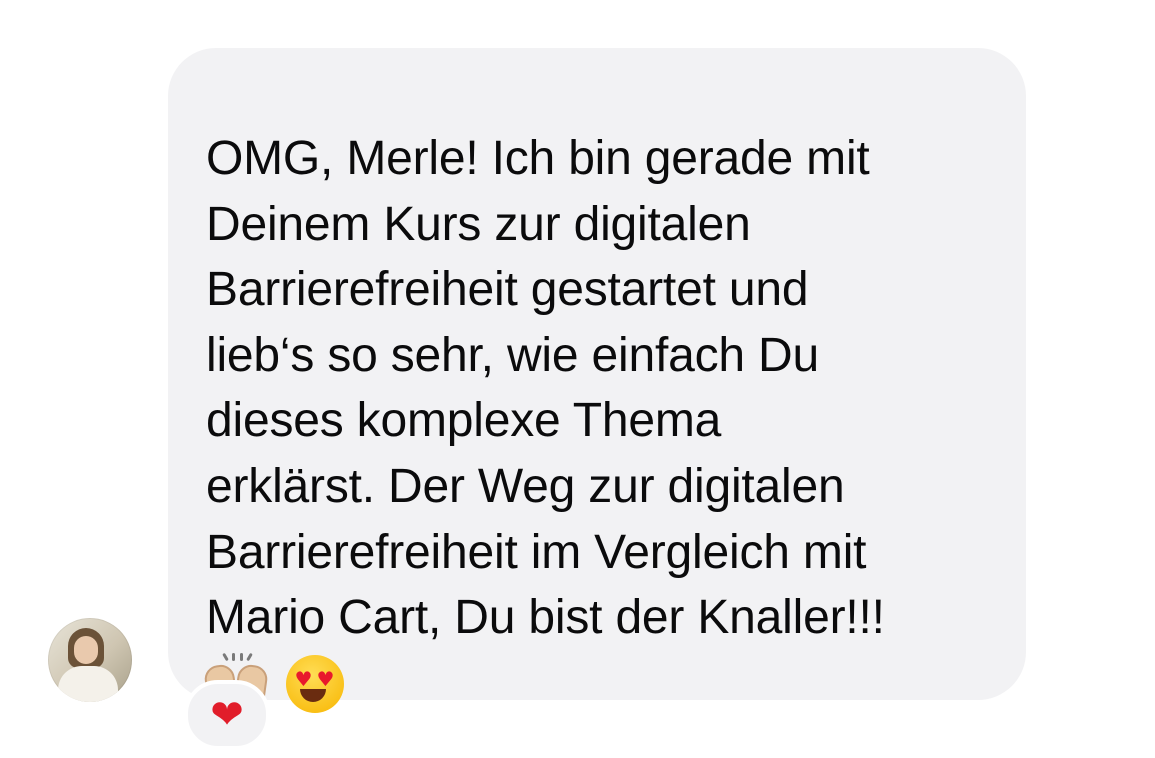 This screenshot has width=1155, height=758. Describe the element at coordinates (88, 684) in the screenshot. I see `avatar-shirt` at that location.